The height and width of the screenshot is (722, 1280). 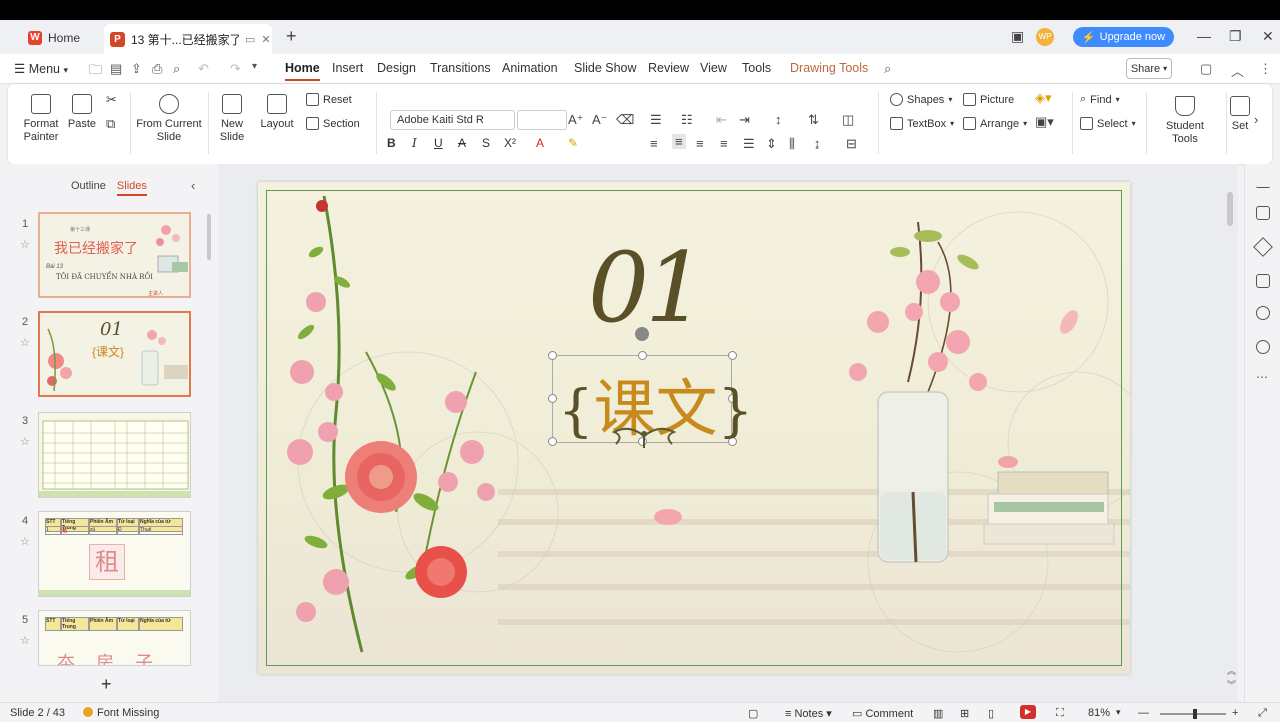 What do you see at coordinates (347, 68) in the screenshot?
I see `tab-insert: Insert` at bounding box center [347, 68].